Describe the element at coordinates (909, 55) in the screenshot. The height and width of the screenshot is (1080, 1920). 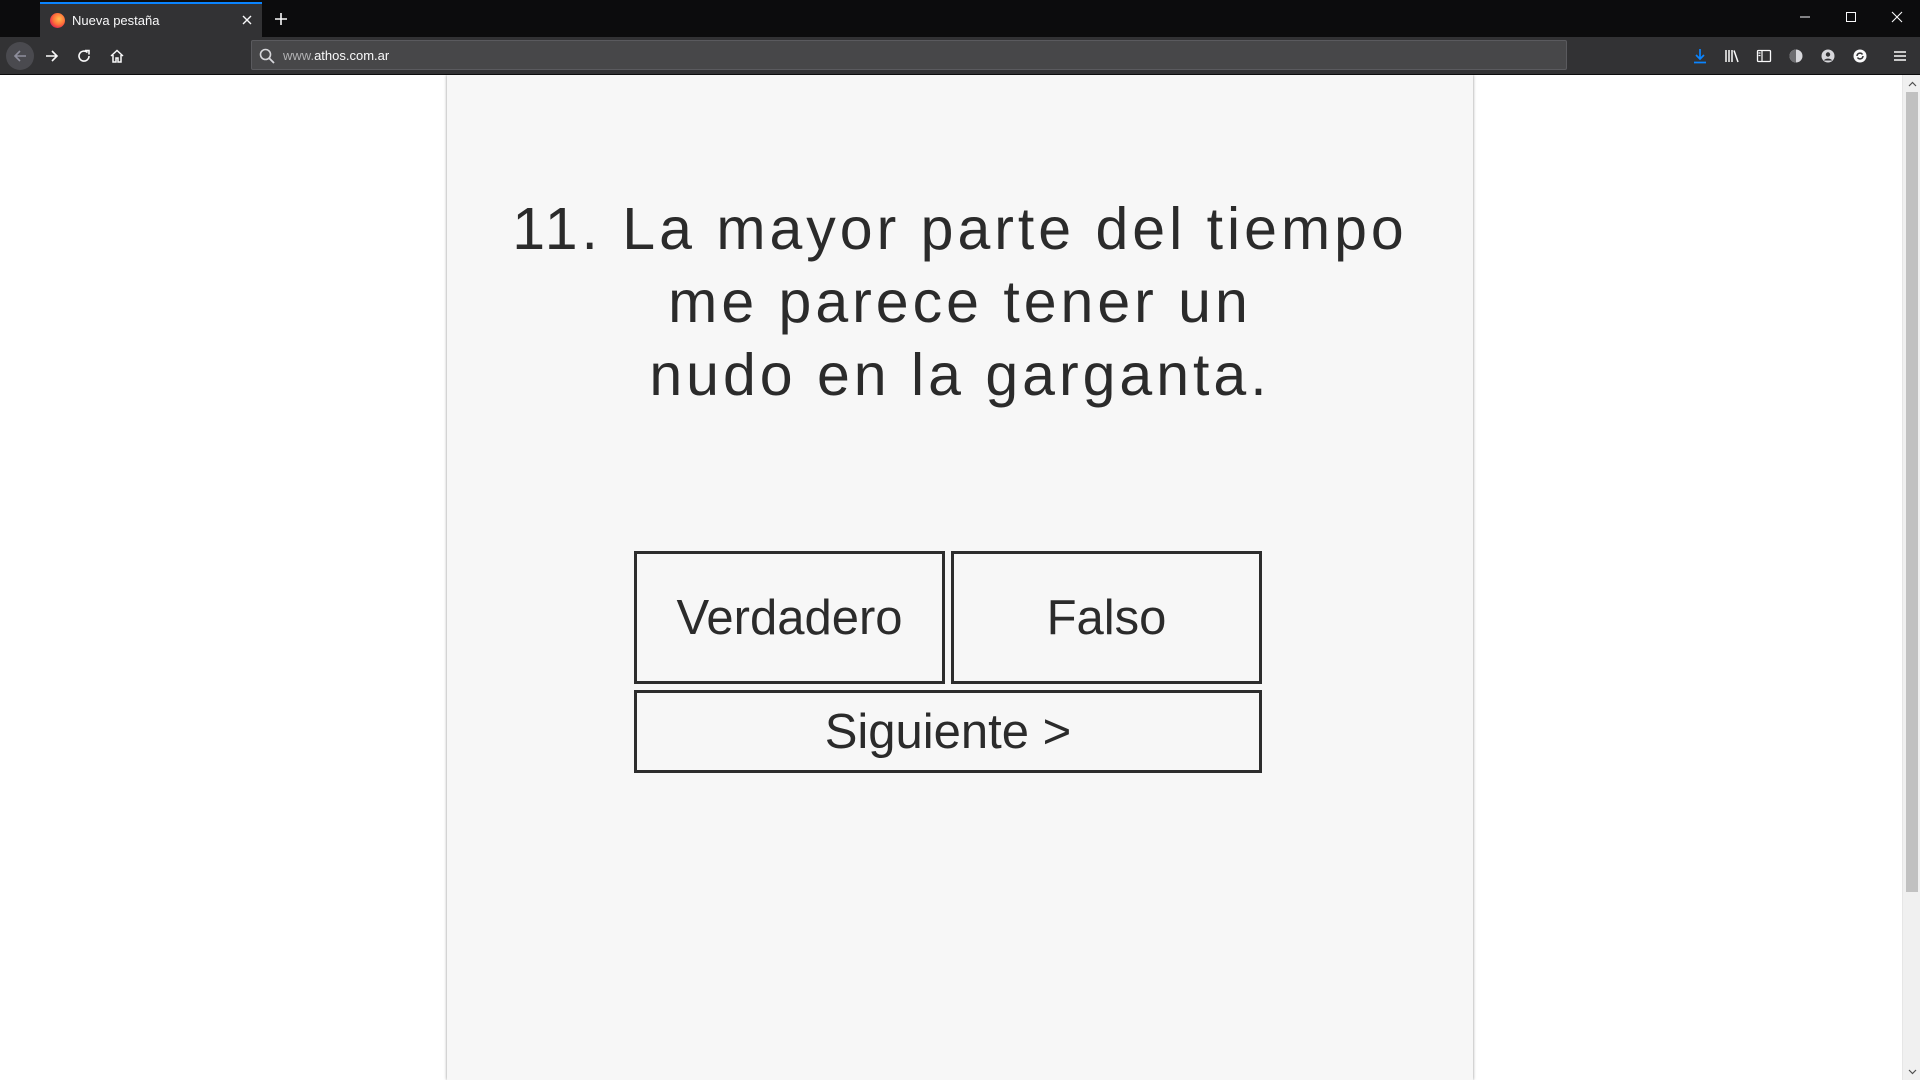
I see `url-bar: www.athos.com.ar` at that location.